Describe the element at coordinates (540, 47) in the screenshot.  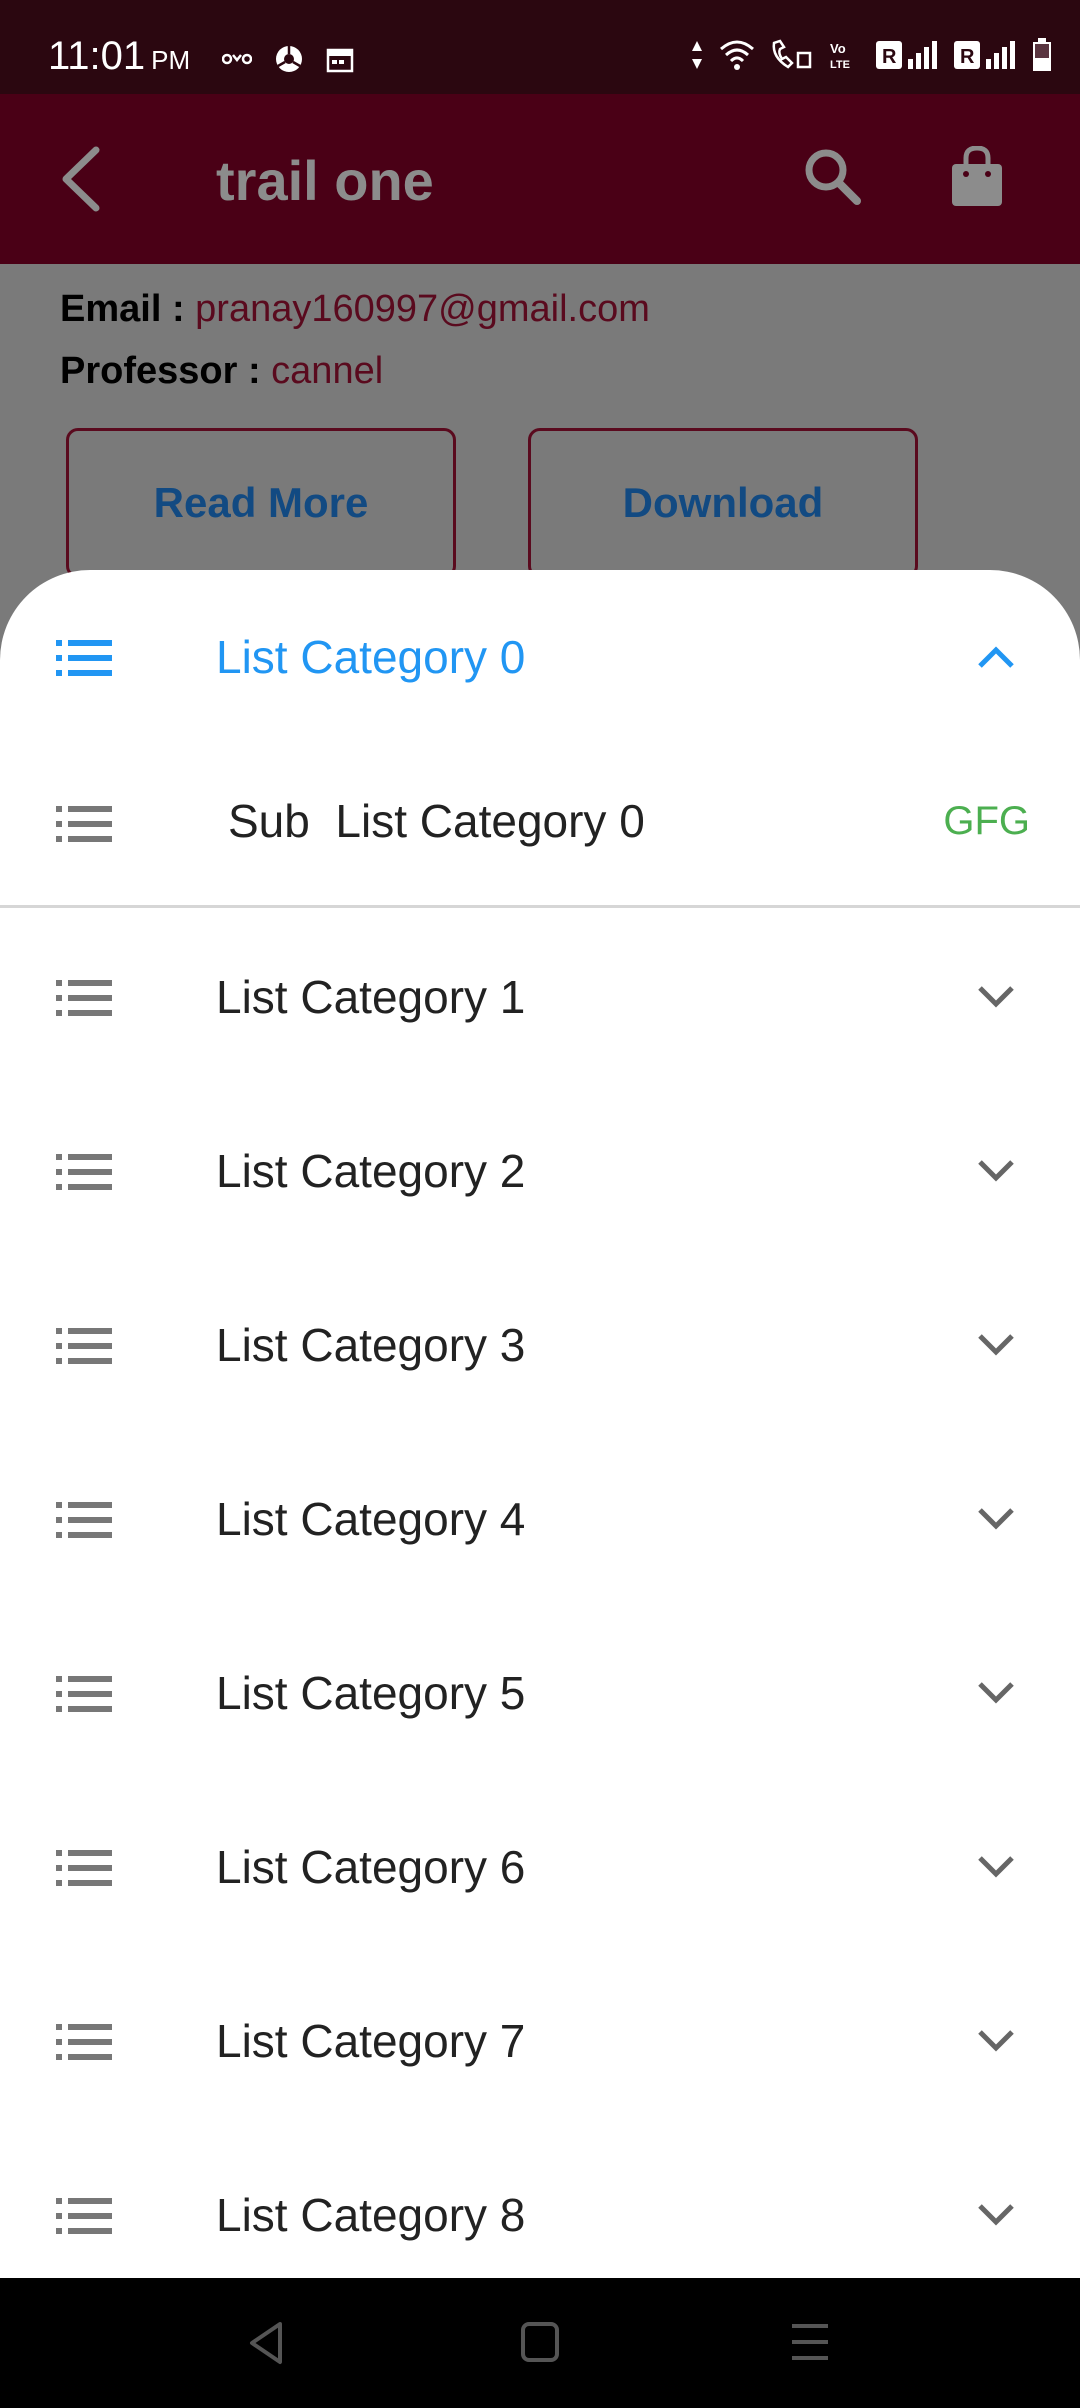
I see `status-bar: 11:01 PM Vo LTE R R` at that location.